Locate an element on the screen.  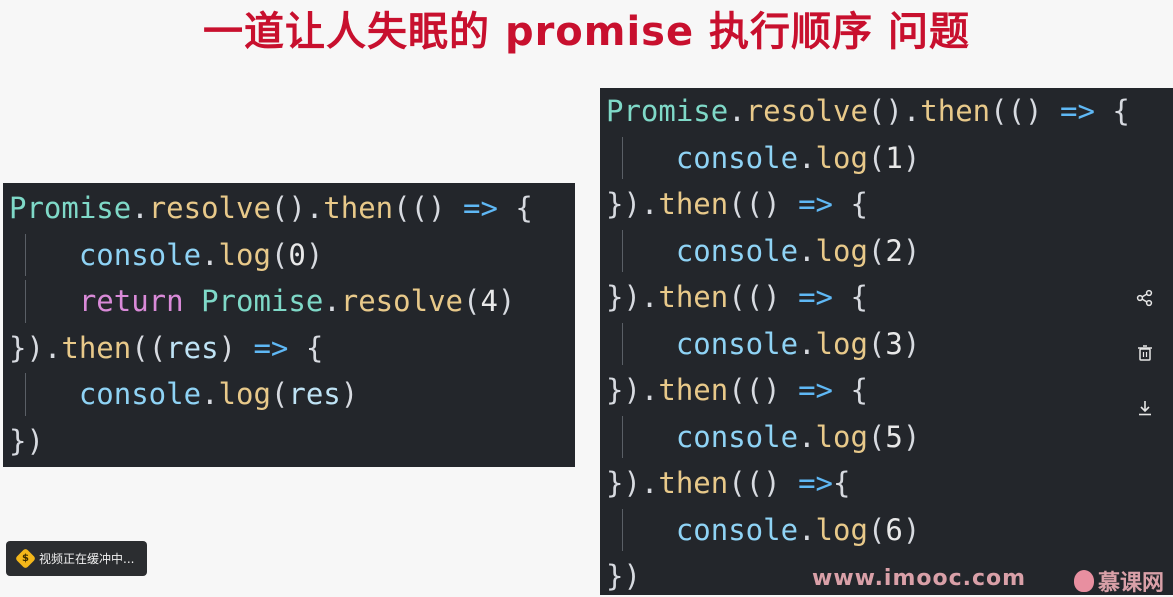
code-line: }) is located at coordinates (26, 441).